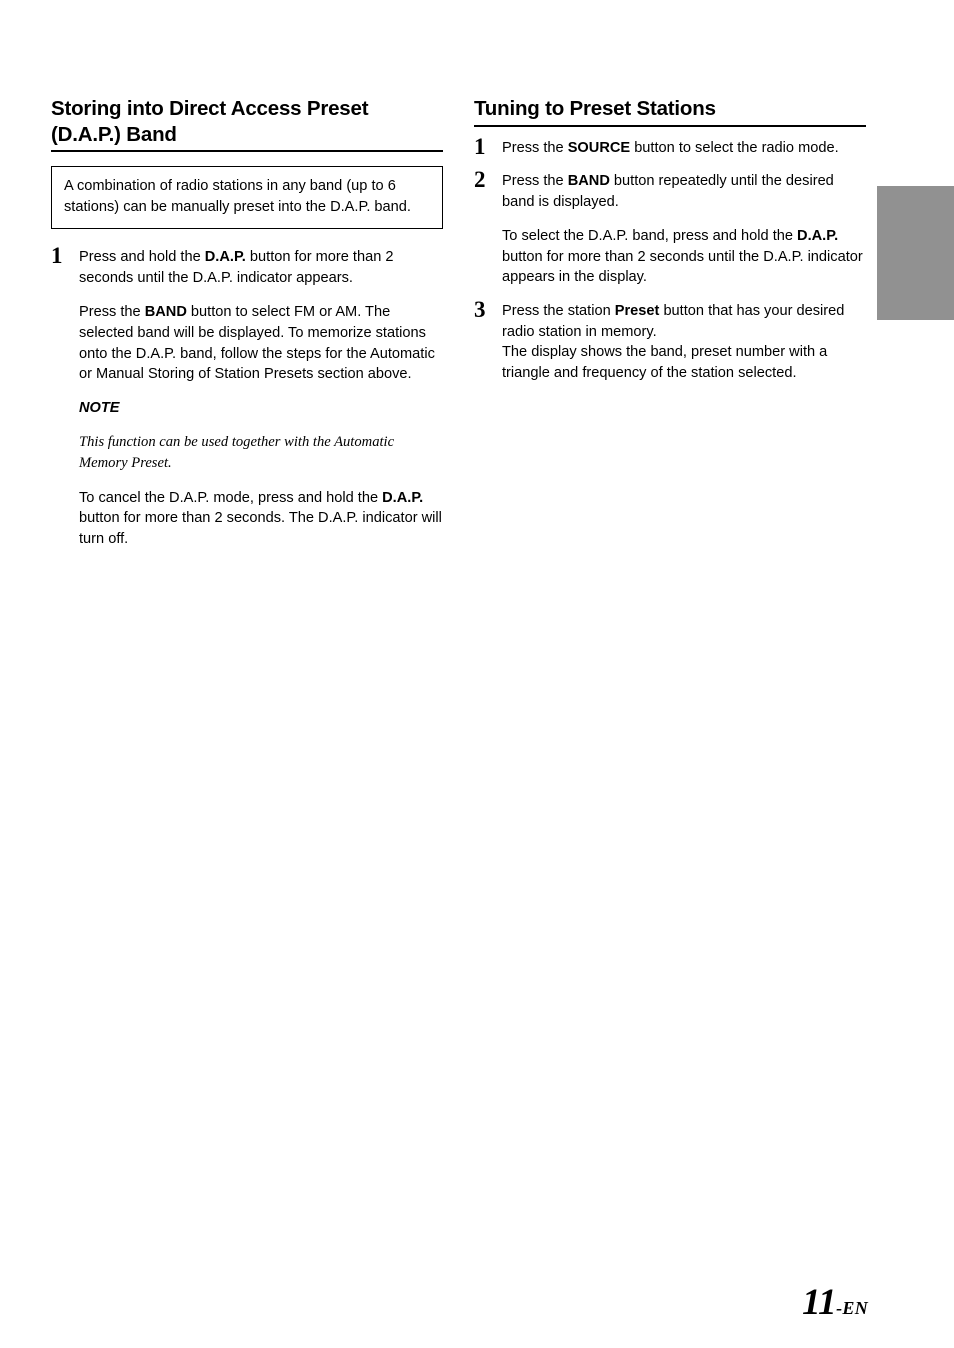 This screenshot has height=1348, width=954. Describe the element at coordinates (480, 310) in the screenshot. I see `step-number: 3` at that location.